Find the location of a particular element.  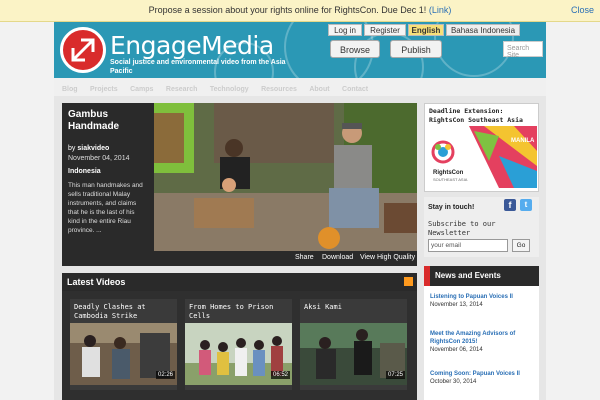

video-card: From Homes to Prison Cells 06:52 is located at coordinates (238, 344).